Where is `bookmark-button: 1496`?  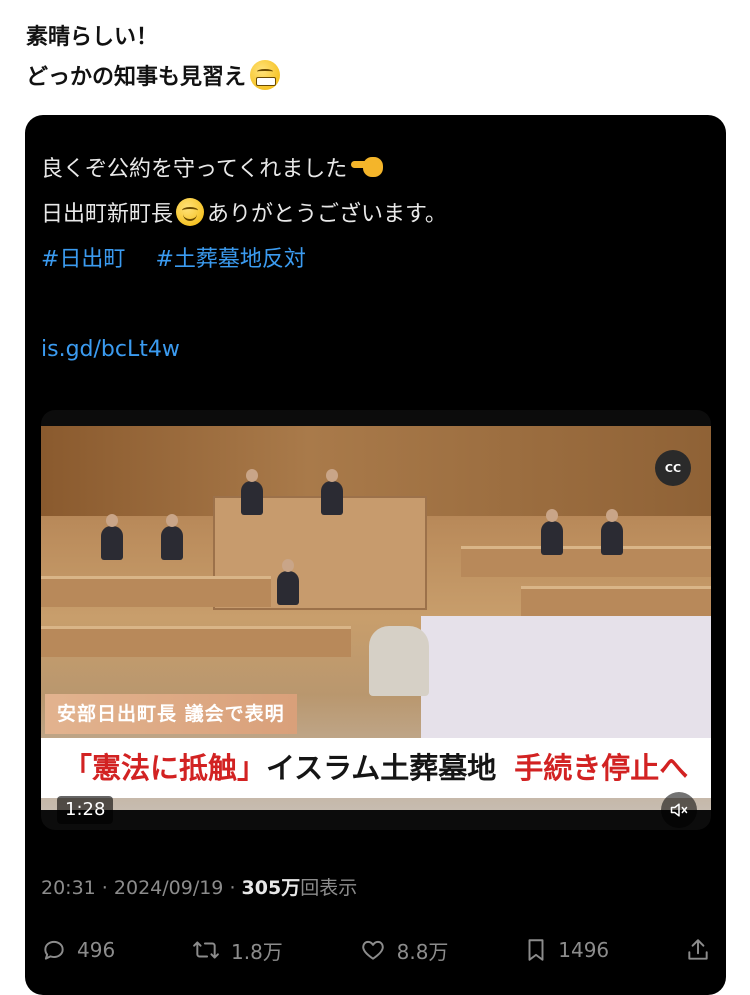
bookmark-button: 1496 is located at coordinates (566, 950).